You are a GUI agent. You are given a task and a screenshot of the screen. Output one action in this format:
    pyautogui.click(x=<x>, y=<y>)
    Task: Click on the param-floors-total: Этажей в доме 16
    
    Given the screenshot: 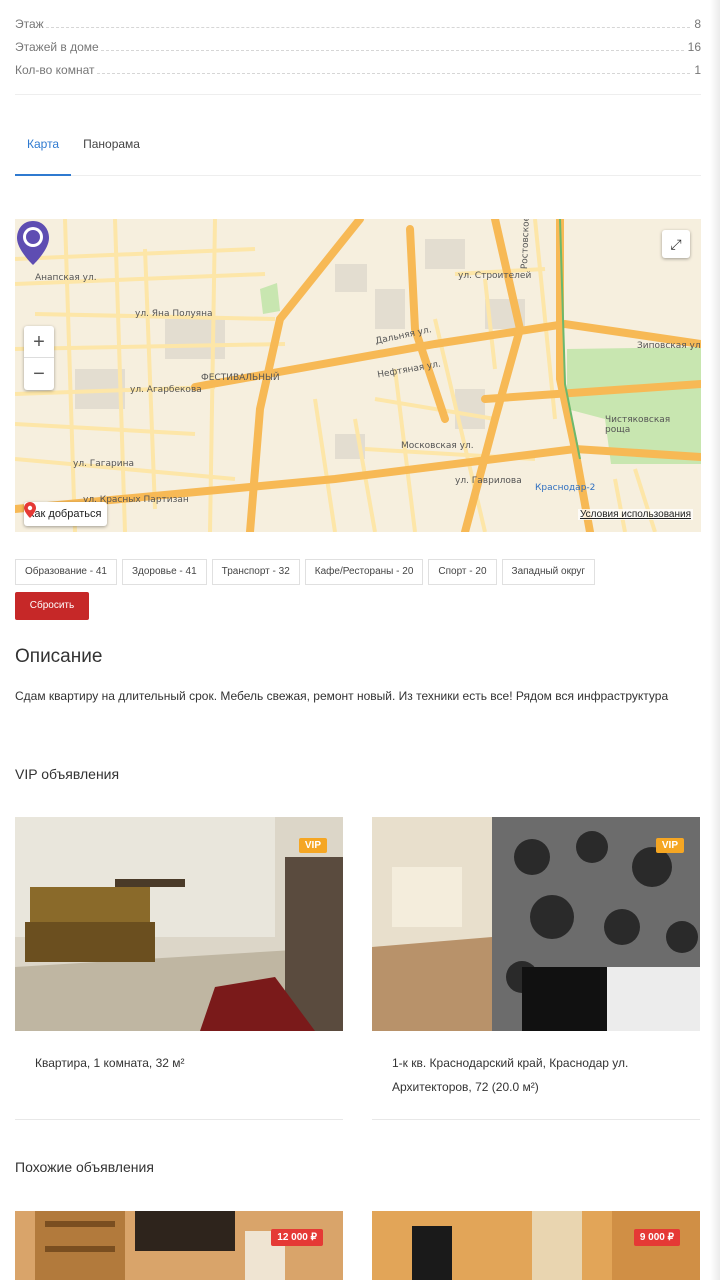 What is the action you would take?
    pyautogui.click(x=358, y=42)
    